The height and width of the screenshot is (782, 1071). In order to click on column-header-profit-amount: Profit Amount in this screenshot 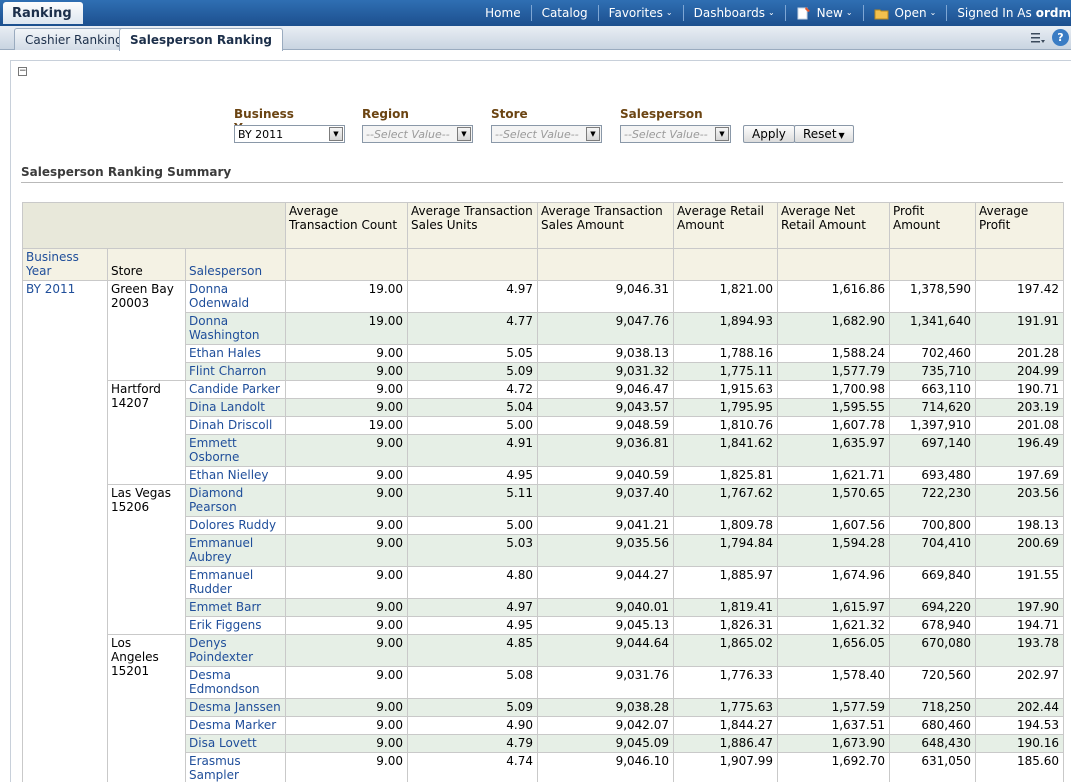, I will do `click(933, 225)`.